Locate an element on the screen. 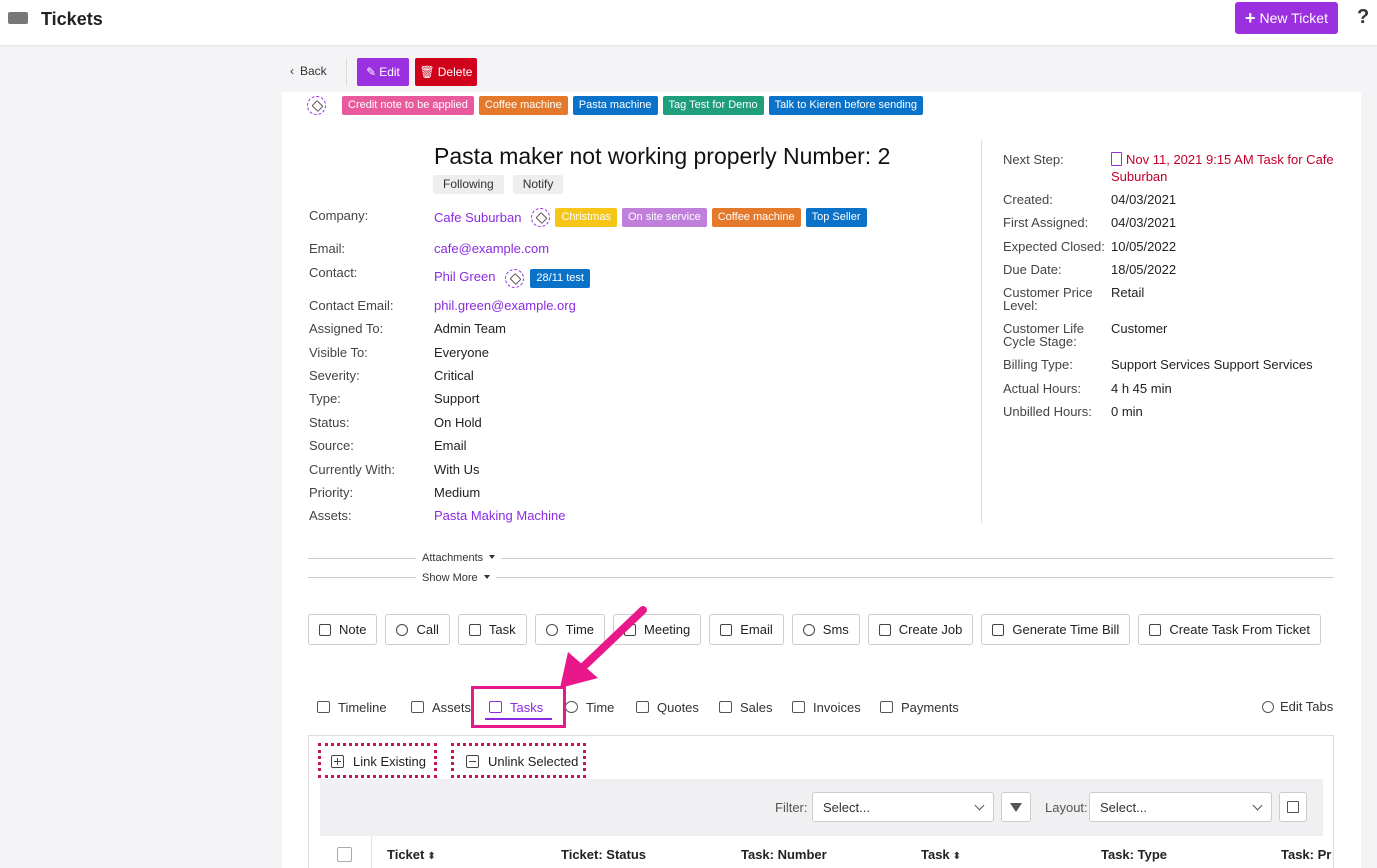 This screenshot has width=1377, height=868. column-separator is located at coordinates (371, 852).